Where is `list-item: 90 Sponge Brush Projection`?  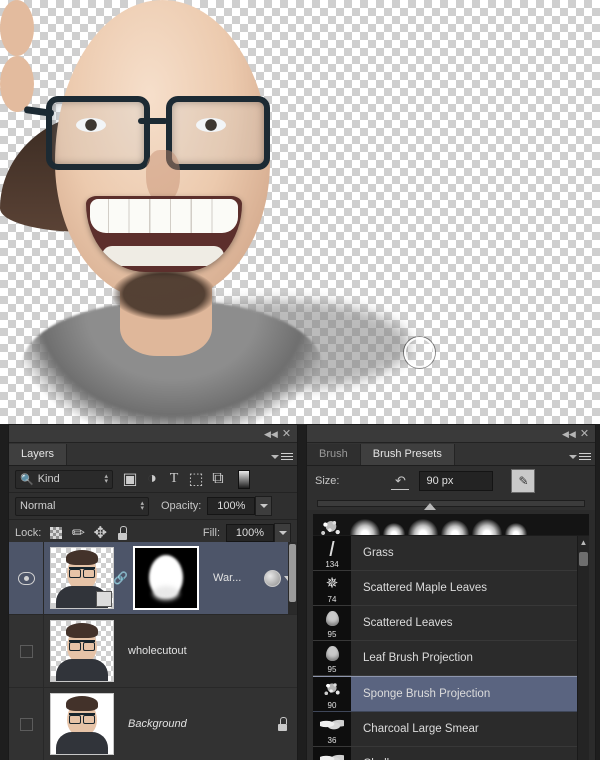 list-item: 90 Sponge Brush Projection is located at coordinates (451, 694).